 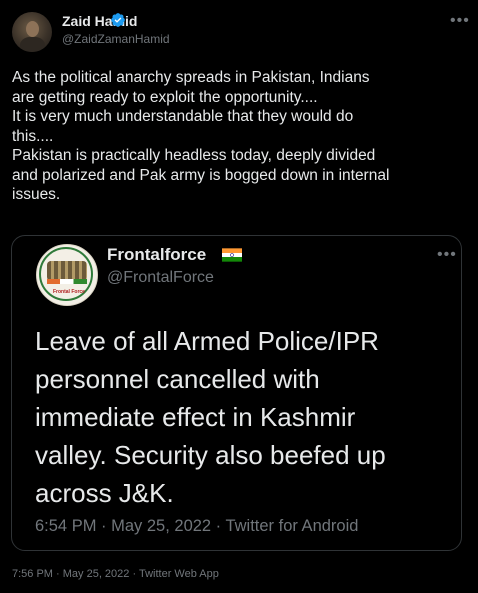 I want to click on quoted-avatar: Frontal Force, so click(x=67, y=275).